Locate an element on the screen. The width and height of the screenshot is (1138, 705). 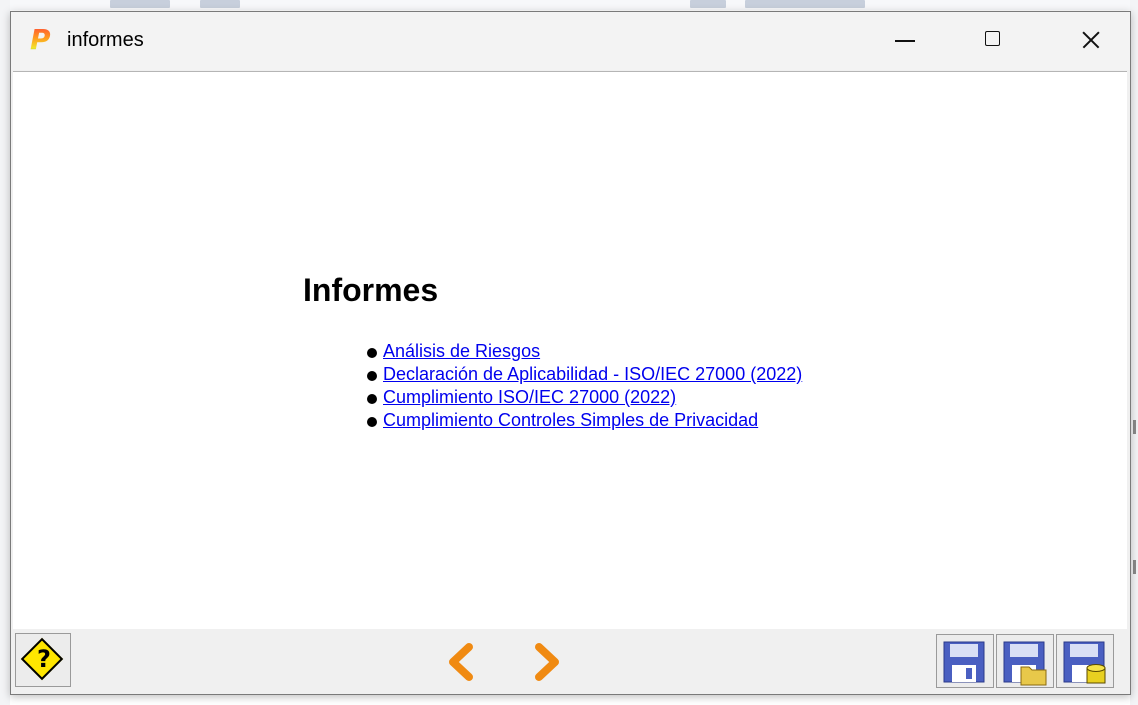
maximize-icon is located at coordinates (992, 38).